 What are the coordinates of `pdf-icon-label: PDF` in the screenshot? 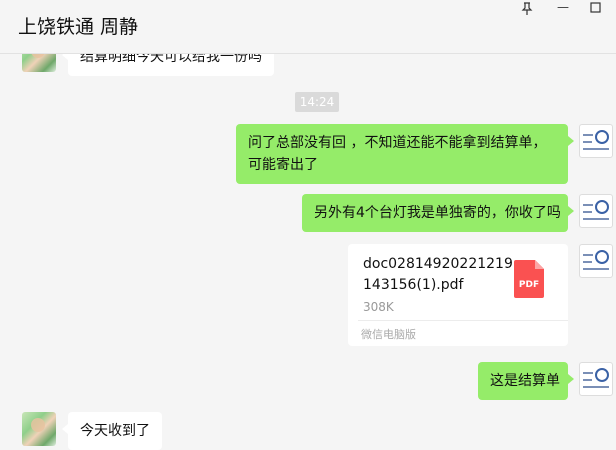 It's located at (529, 285).